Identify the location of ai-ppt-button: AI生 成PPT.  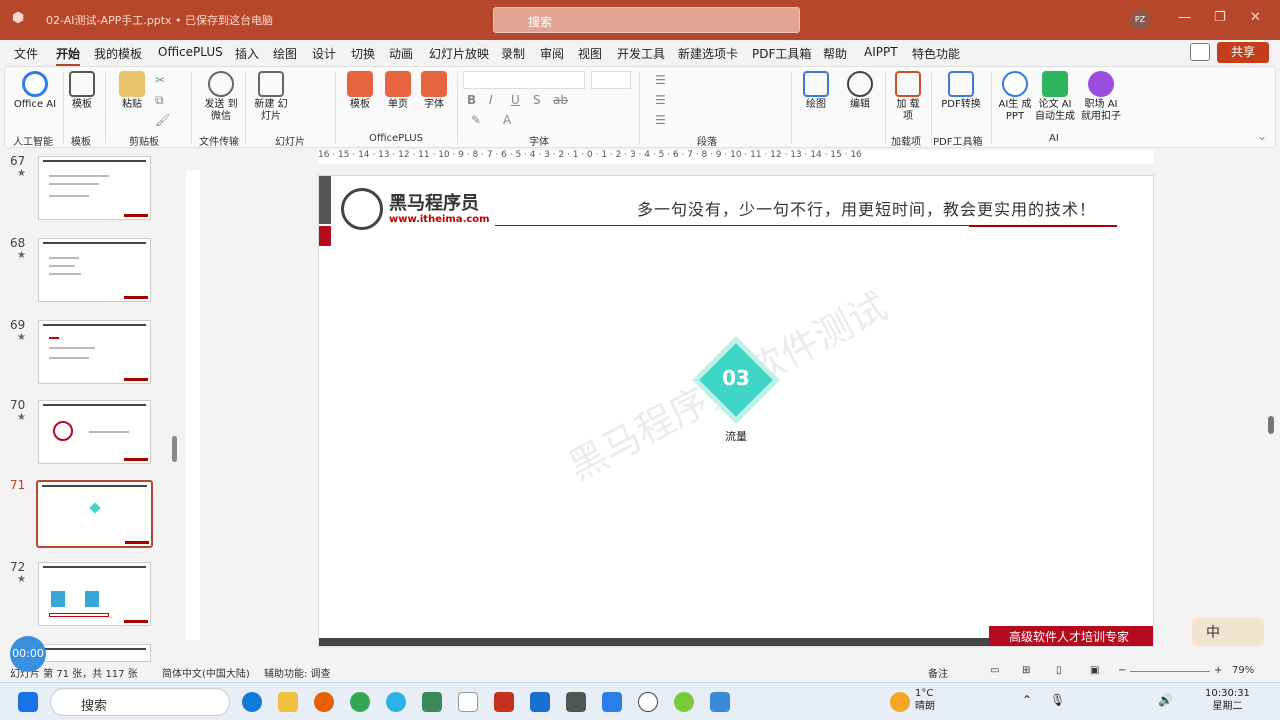
(1015, 97).